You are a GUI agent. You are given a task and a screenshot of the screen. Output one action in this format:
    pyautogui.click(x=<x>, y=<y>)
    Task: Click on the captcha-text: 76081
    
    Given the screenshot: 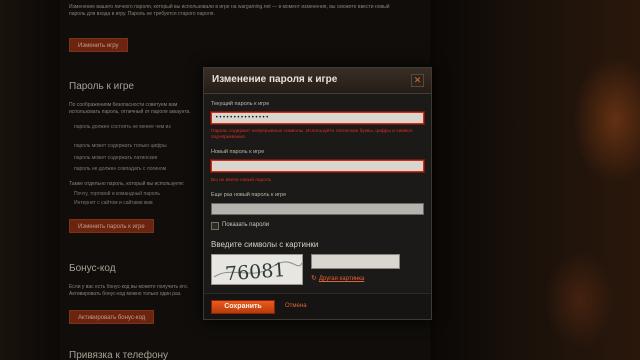 What is the action you would take?
    pyautogui.click(x=255, y=272)
    